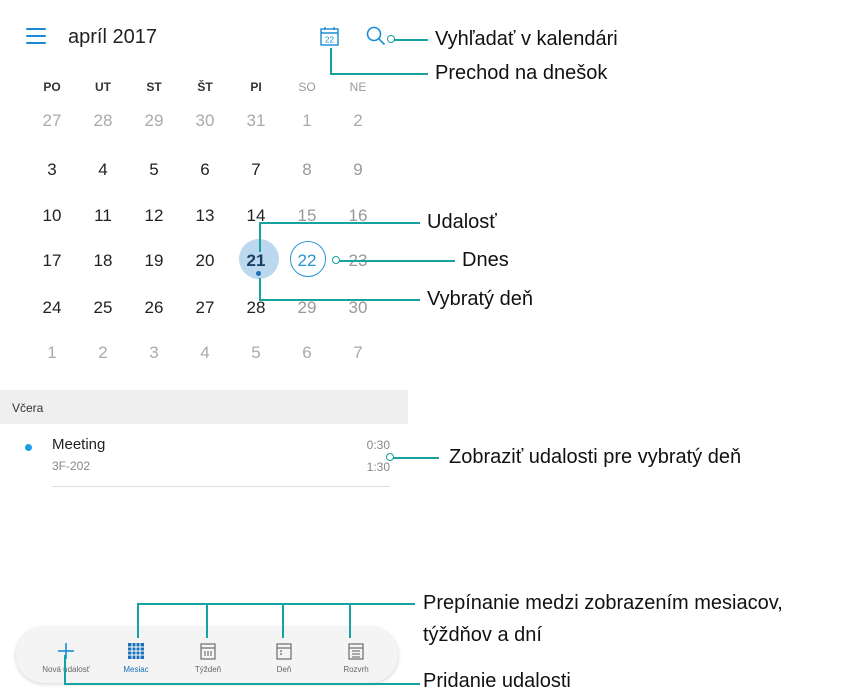 The height and width of the screenshot is (693, 855). What do you see at coordinates (52, 261) in the screenshot?
I see `calendar-day: 17` at bounding box center [52, 261].